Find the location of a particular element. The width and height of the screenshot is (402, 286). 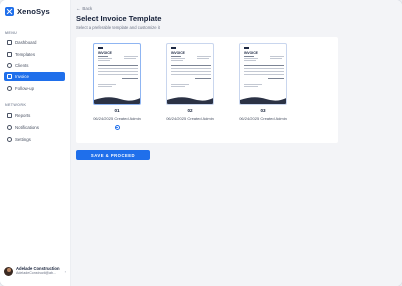

template-number: 01 is located at coordinates (117, 110).